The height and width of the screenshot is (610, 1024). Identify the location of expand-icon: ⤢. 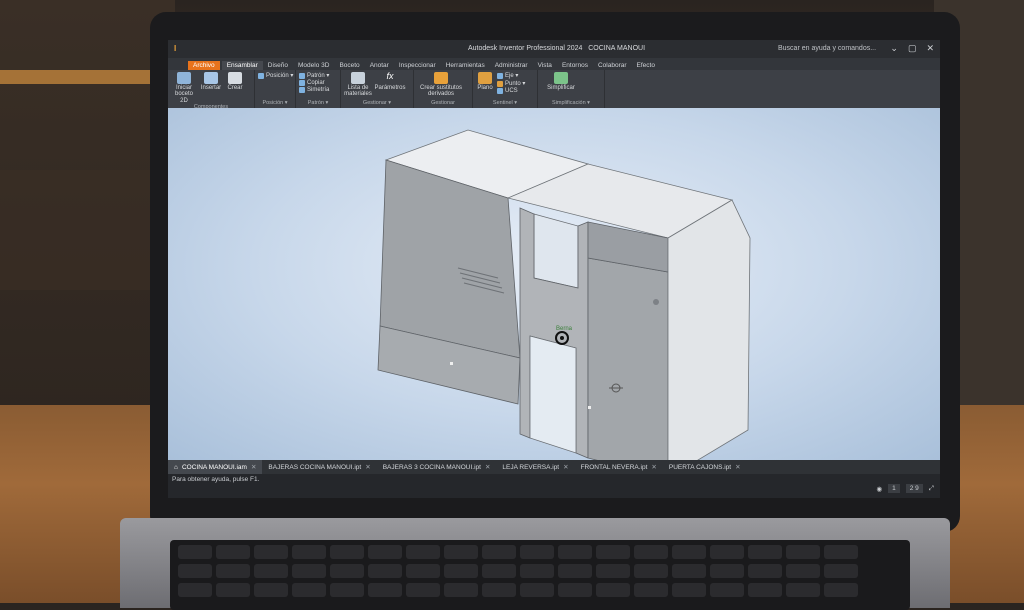
(931, 489).